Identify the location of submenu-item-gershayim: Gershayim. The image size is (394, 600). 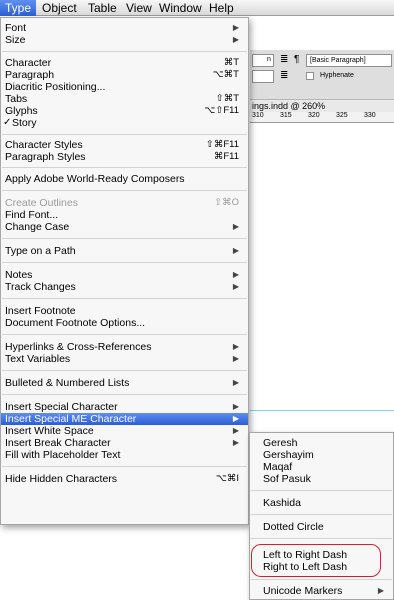
(321, 455).